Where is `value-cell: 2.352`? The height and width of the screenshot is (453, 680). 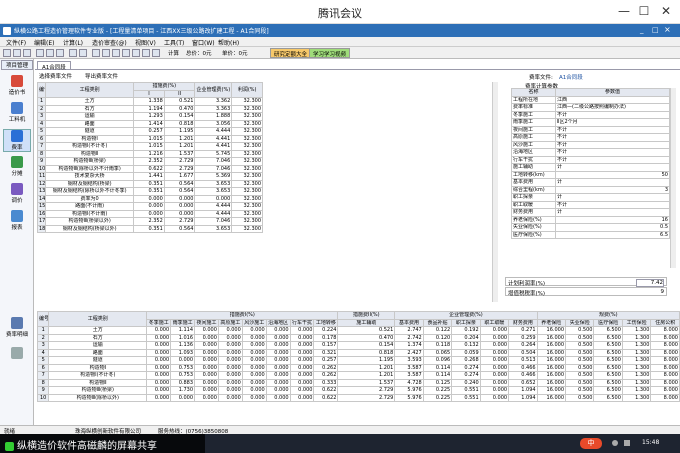 value-cell: 2.352 is located at coordinates (149, 221).